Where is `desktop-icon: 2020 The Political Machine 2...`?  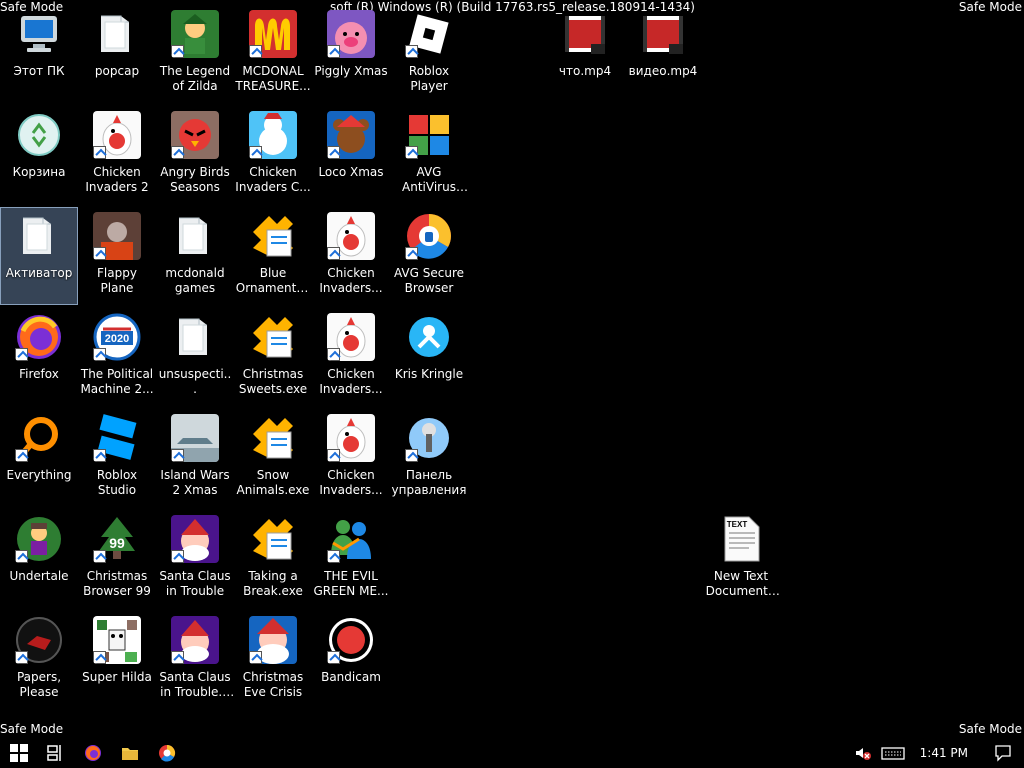 desktop-icon: 2020 The Political Machine 2... is located at coordinates (117, 357).